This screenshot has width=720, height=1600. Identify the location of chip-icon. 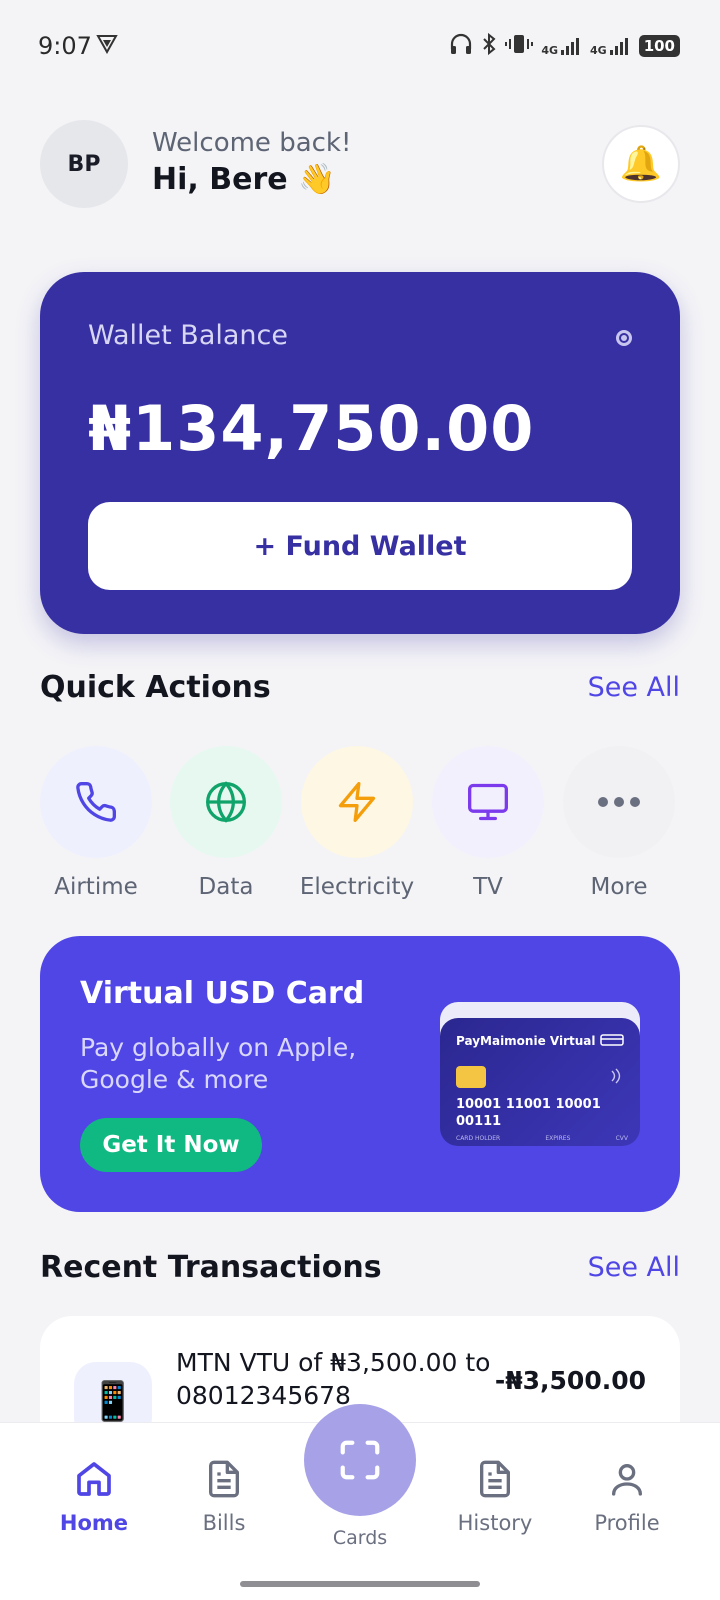
(471, 1077).